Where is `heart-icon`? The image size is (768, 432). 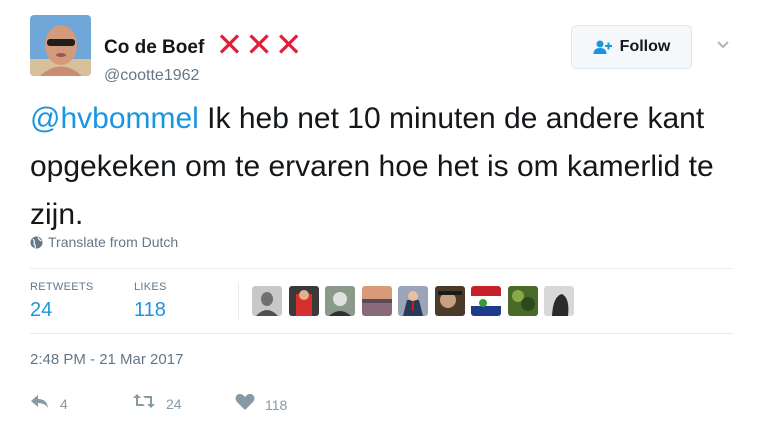
heart-icon is located at coordinates (245, 404).